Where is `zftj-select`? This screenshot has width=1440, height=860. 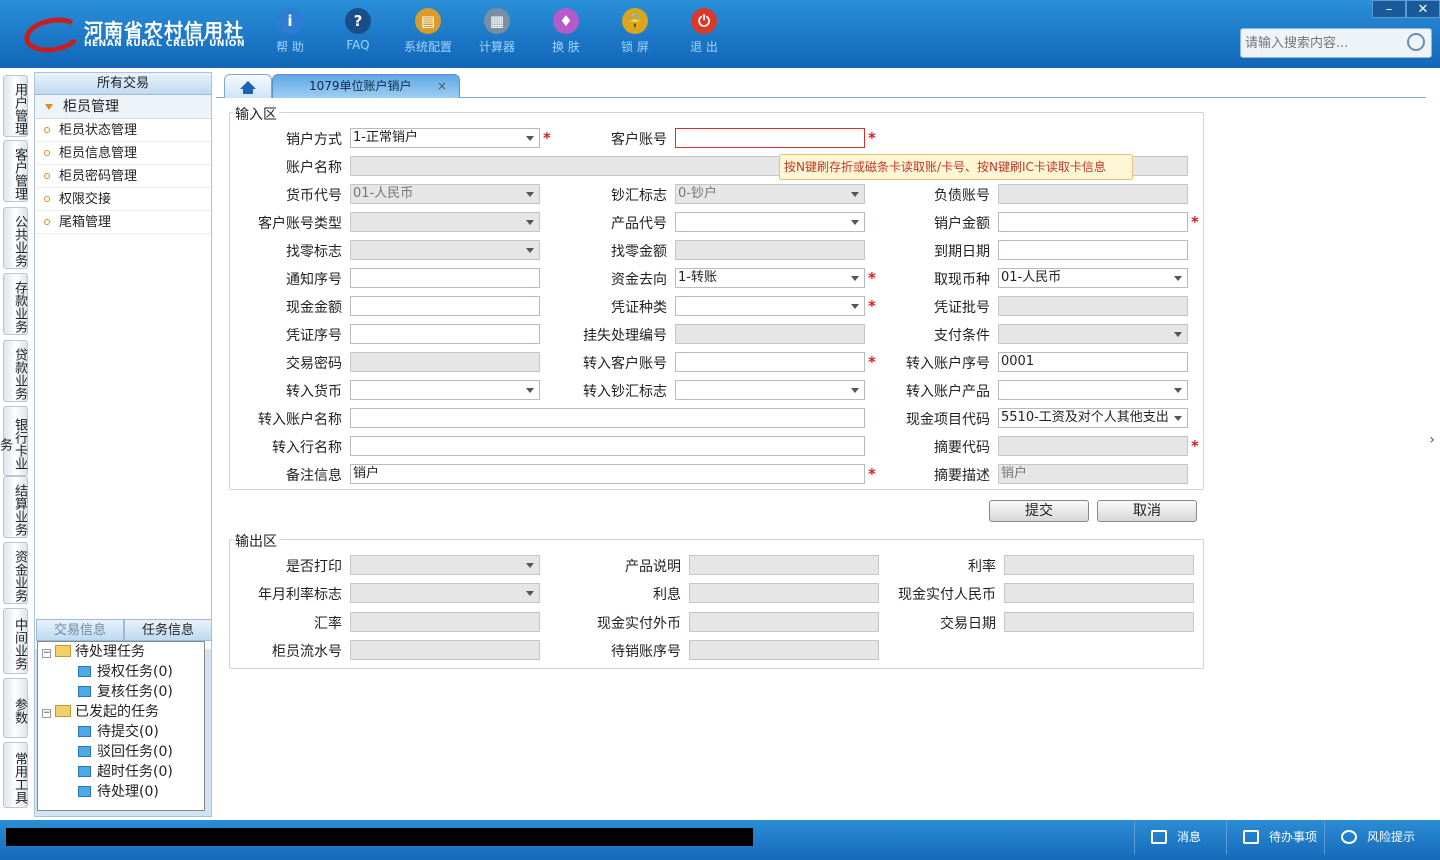 zftj-select is located at coordinates (1093, 334).